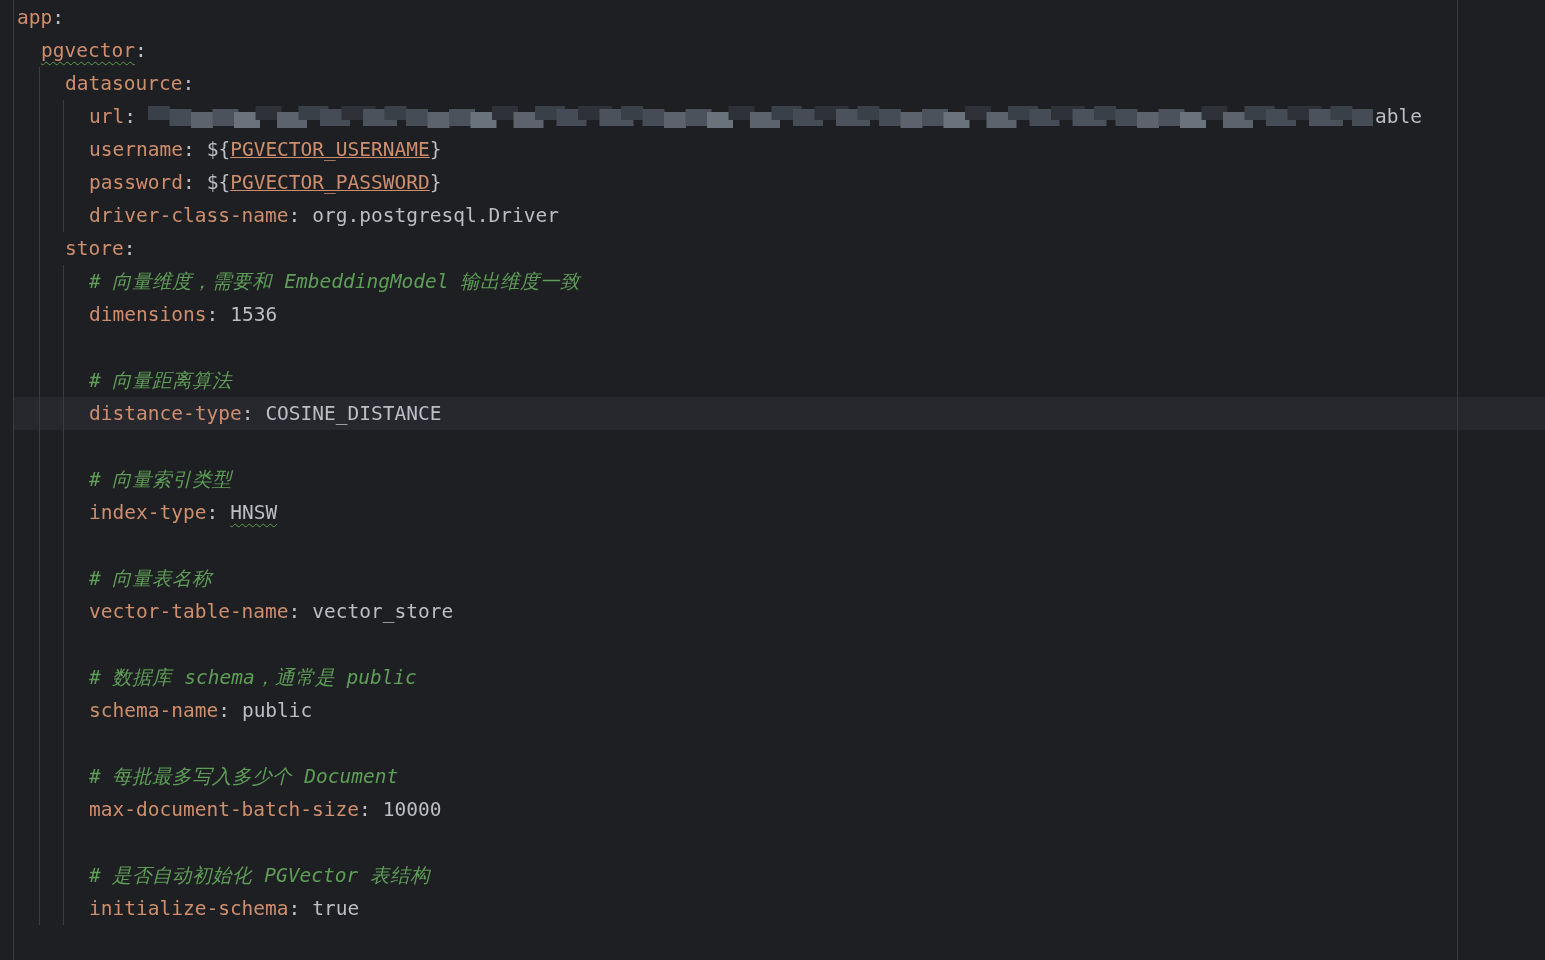  What do you see at coordinates (435, 215) in the screenshot?
I see `yaml-value: org.postgresql.Driver` at bounding box center [435, 215].